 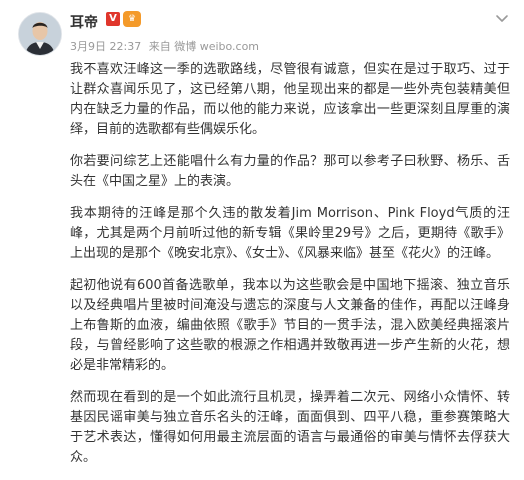 I want to click on avatar-photo, so click(x=40, y=34).